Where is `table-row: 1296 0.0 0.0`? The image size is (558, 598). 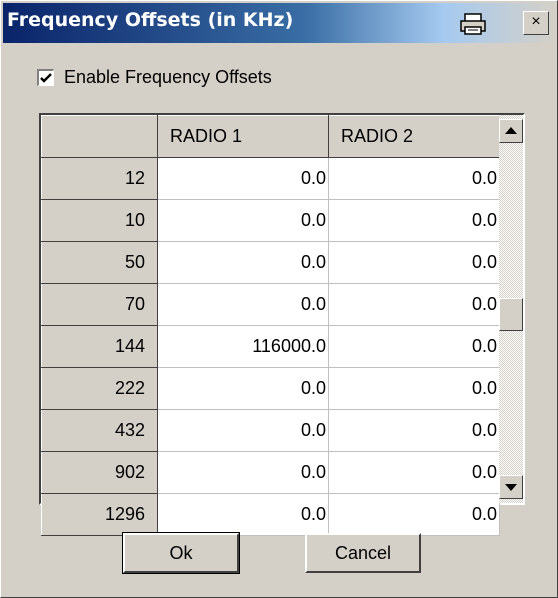 table-row: 1296 0.0 0.0 is located at coordinates (270, 514).